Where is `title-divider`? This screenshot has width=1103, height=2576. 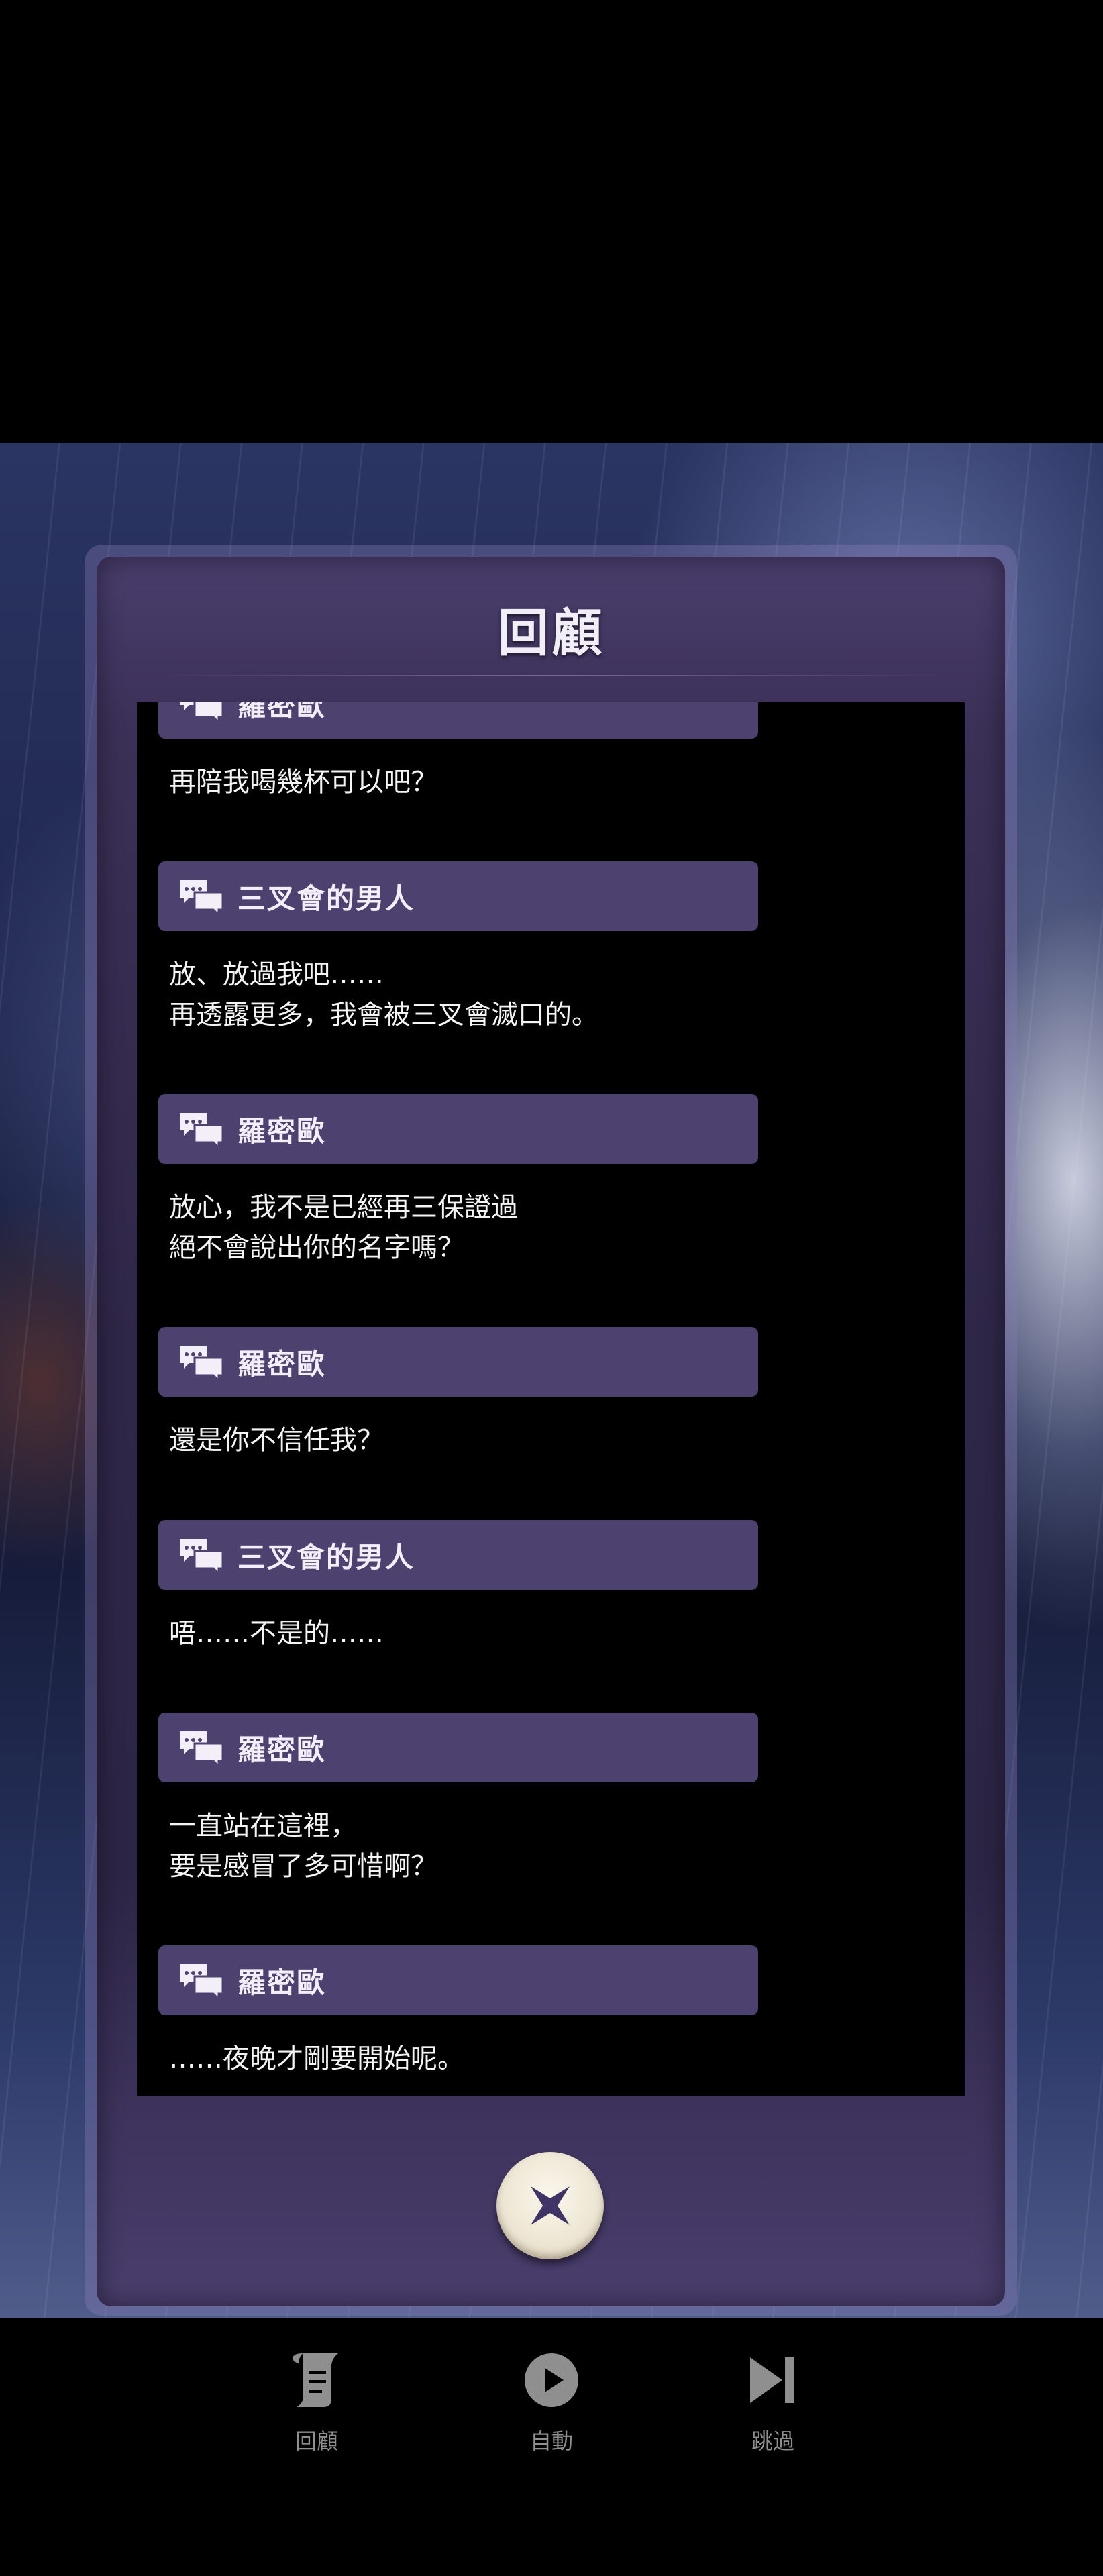 title-divider is located at coordinates (551, 675).